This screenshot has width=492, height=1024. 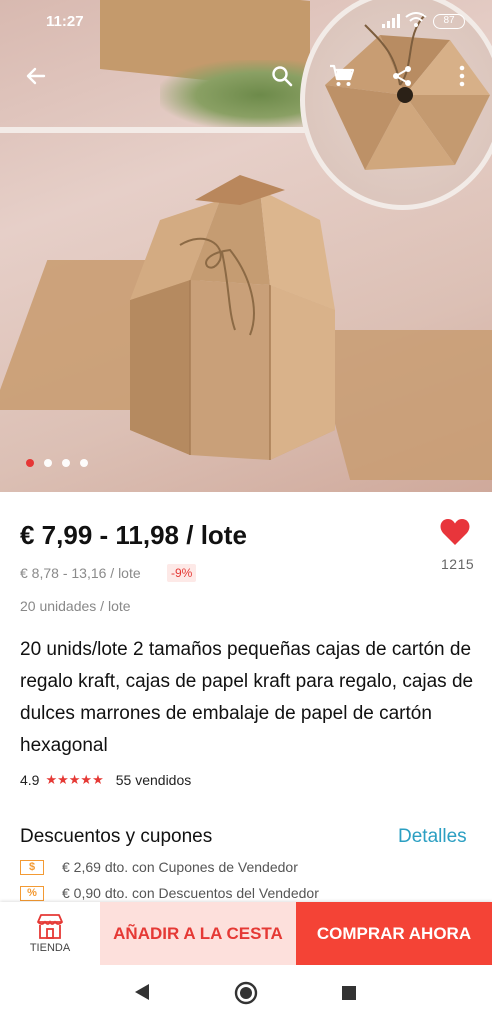 I want to click on share-button, so click(x=402, y=76).